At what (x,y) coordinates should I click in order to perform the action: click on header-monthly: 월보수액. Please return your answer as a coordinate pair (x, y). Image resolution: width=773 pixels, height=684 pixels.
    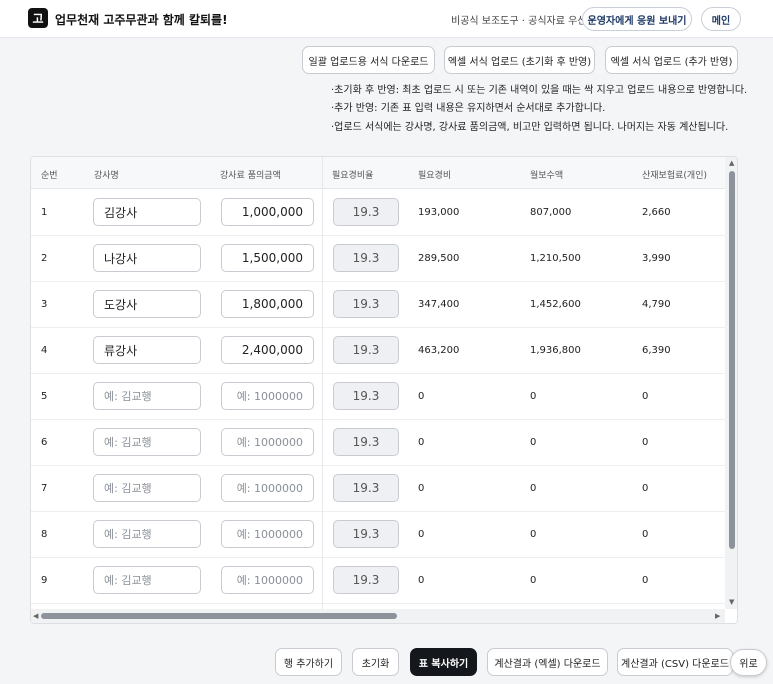
    Looking at the image, I should click on (547, 176).